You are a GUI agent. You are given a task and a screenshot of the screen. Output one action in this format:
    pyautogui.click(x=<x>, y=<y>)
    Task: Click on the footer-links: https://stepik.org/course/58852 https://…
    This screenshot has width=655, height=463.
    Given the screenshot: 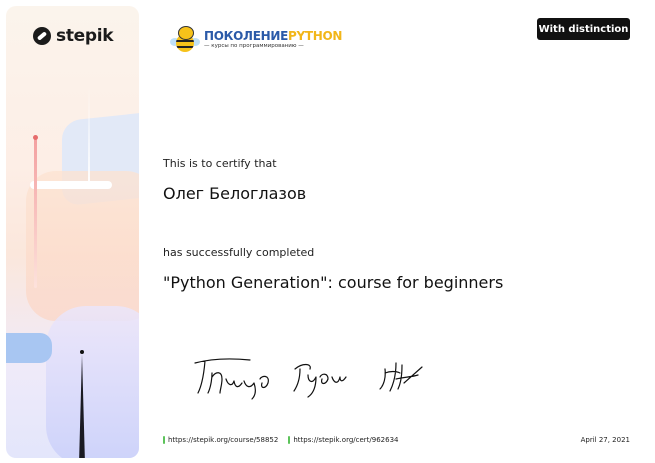 What is the action you would take?
    pyautogui.click(x=280, y=440)
    